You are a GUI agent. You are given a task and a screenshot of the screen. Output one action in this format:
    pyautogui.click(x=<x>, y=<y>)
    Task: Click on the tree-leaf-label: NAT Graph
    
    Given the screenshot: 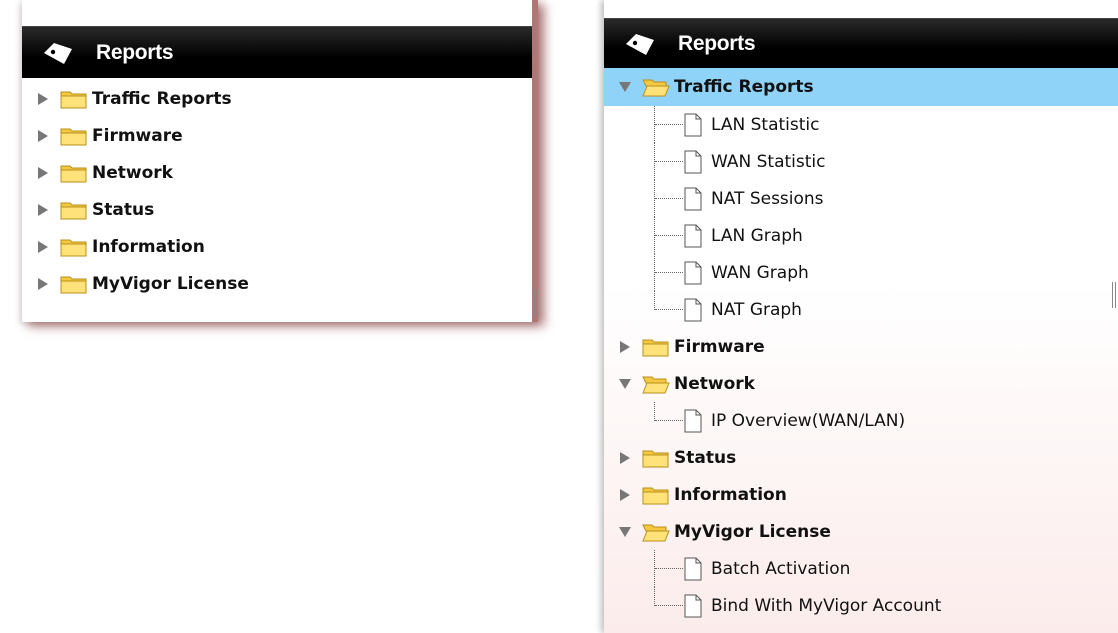 What is the action you would take?
    pyautogui.click(x=756, y=310)
    